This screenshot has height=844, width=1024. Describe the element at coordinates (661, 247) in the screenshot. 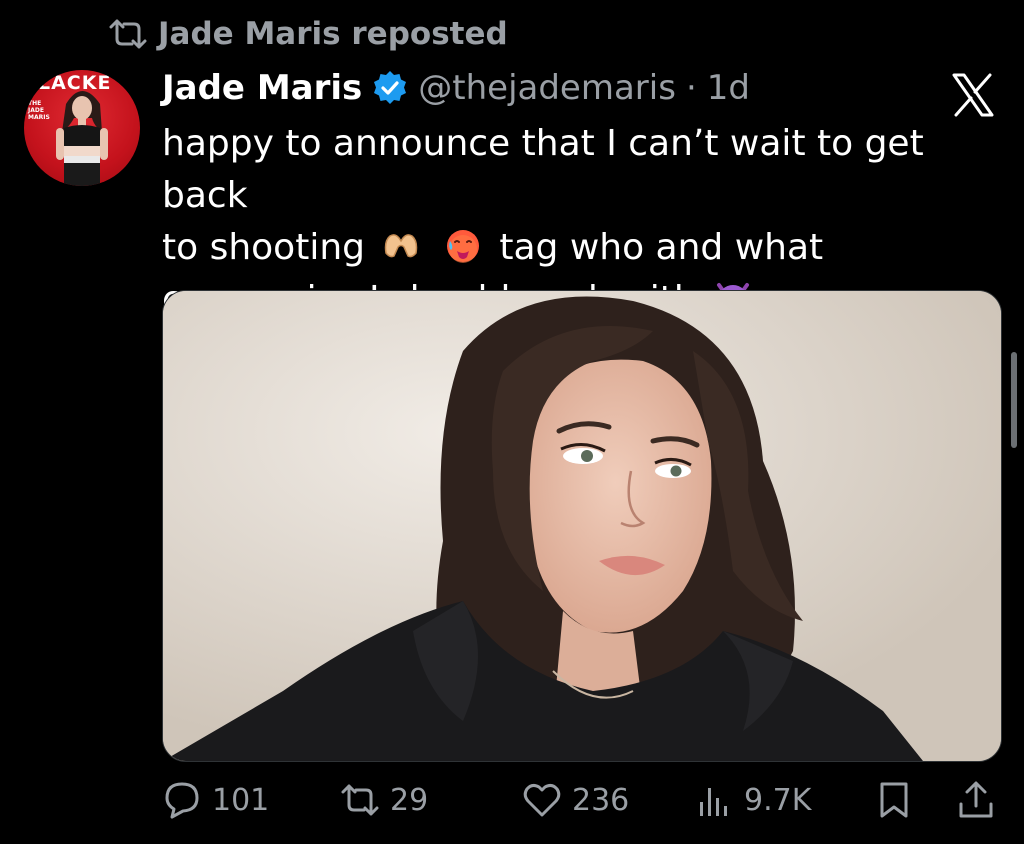

I see `tweet-text-segment: tag who and what` at that location.